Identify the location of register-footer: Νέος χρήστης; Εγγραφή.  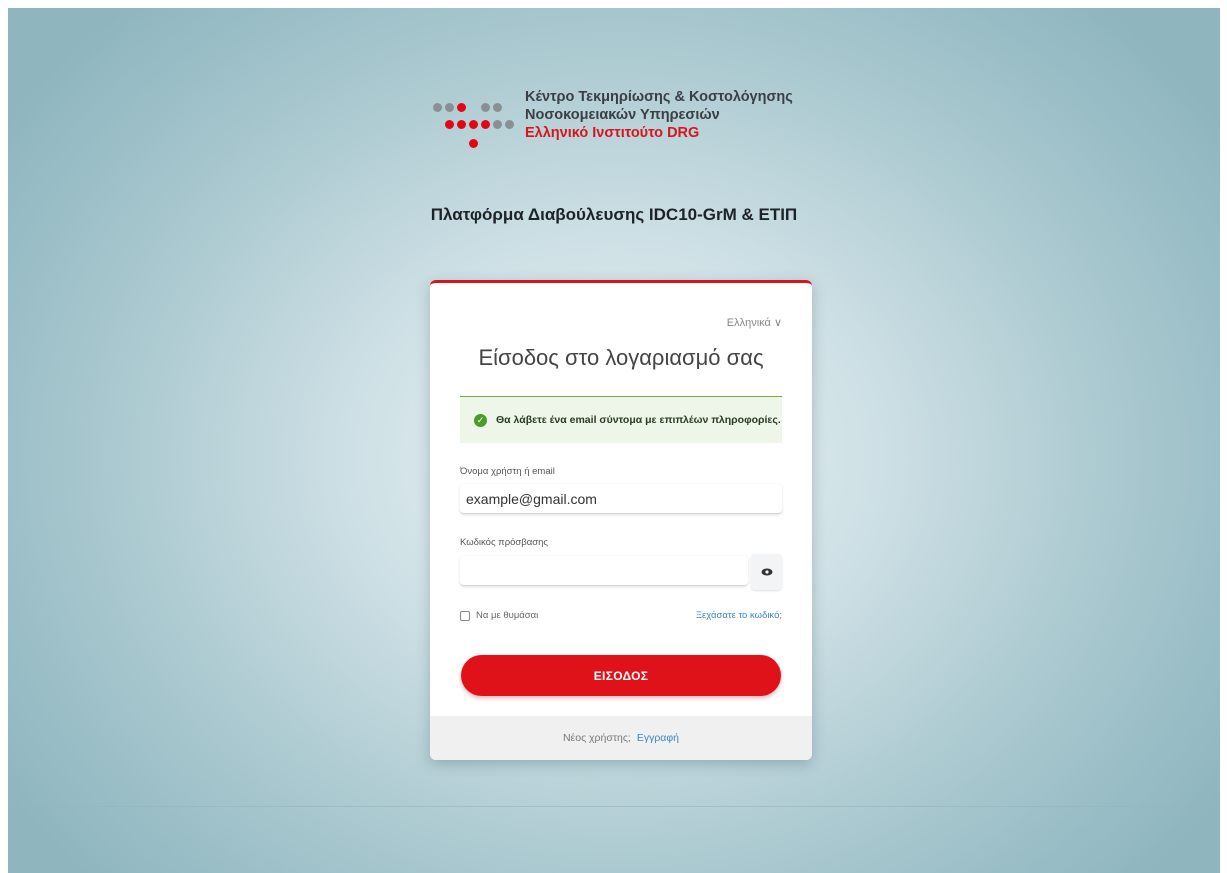
(621, 738).